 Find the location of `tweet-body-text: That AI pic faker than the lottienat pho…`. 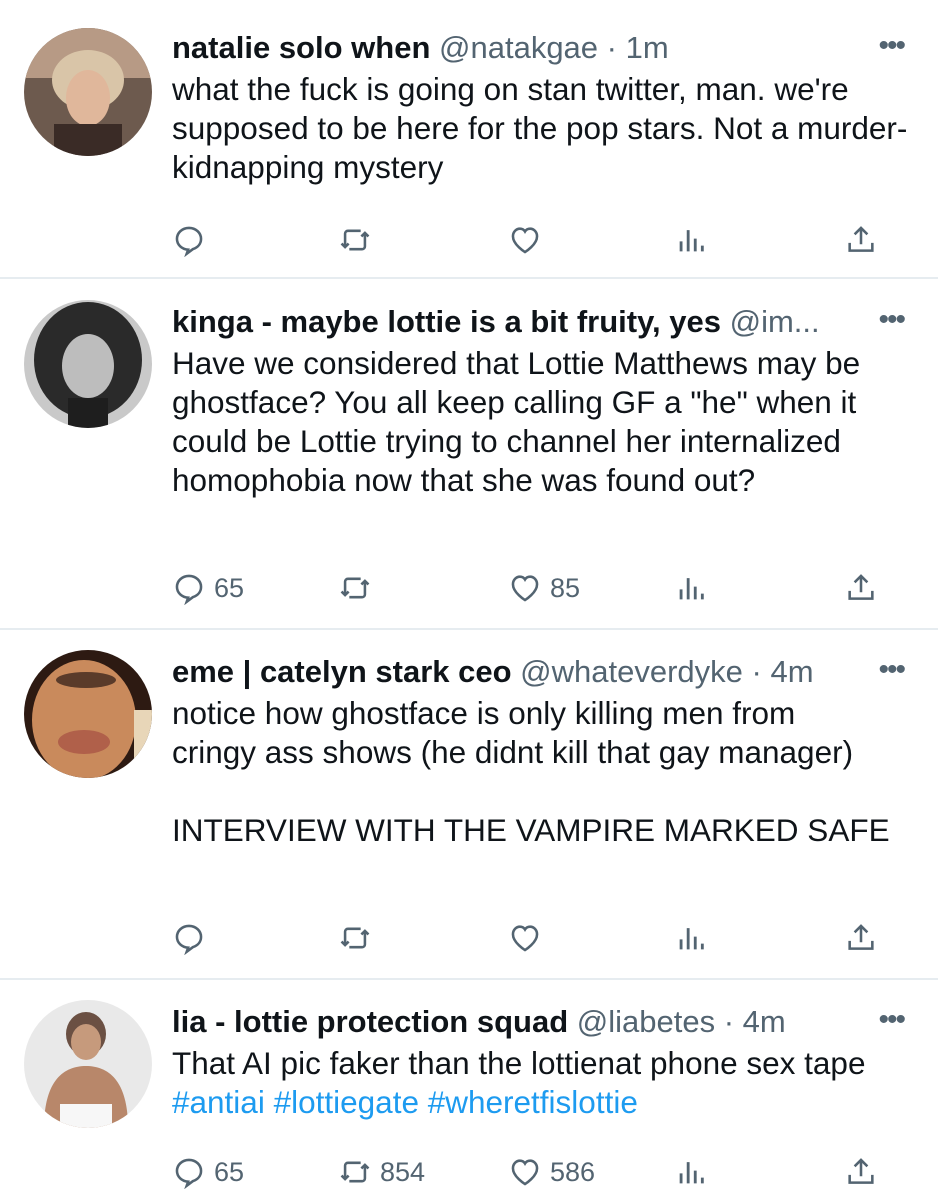

tweet-body-text: That AI pic faker than the lottienat pho… is located at coordinates (519, 1063).